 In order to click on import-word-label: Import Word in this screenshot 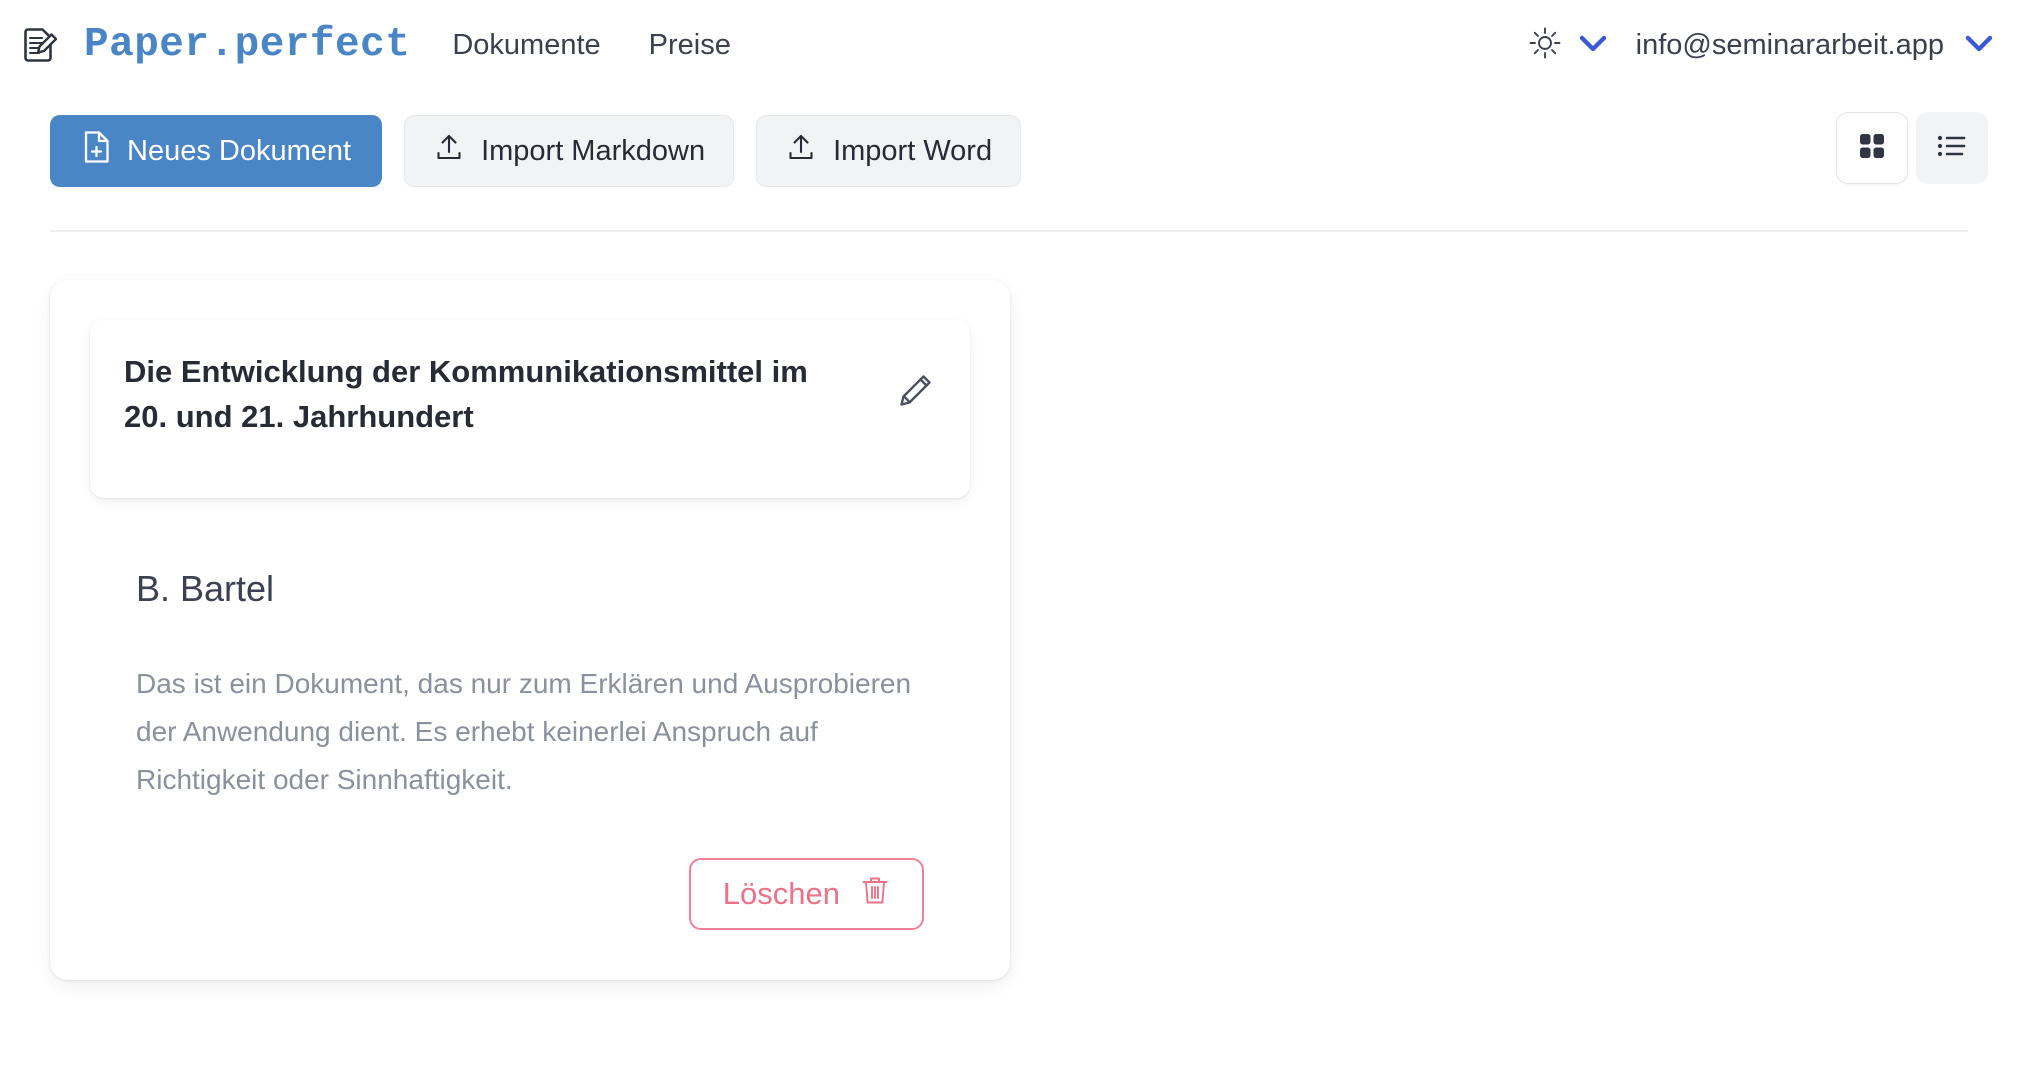, I will do `click(913, 150)`.